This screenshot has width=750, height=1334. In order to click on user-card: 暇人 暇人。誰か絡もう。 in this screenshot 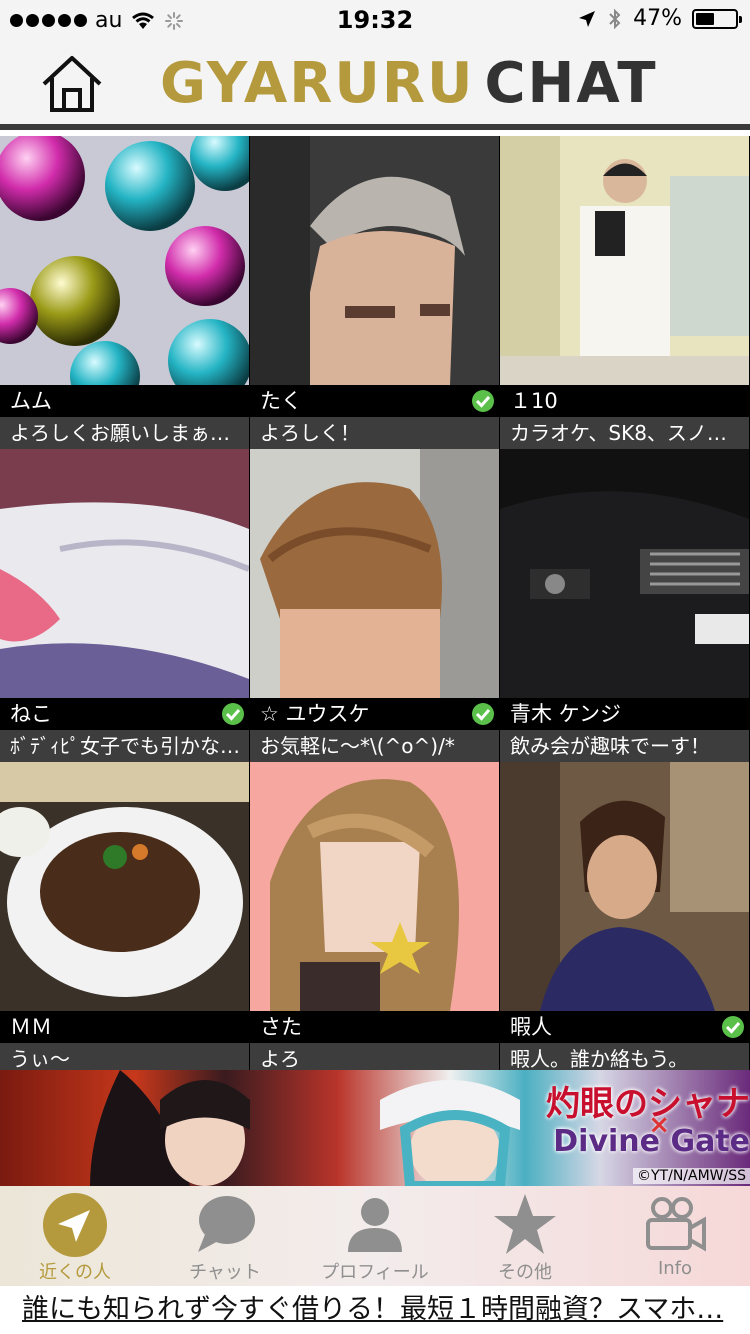, I will do `click(624, 916)`.